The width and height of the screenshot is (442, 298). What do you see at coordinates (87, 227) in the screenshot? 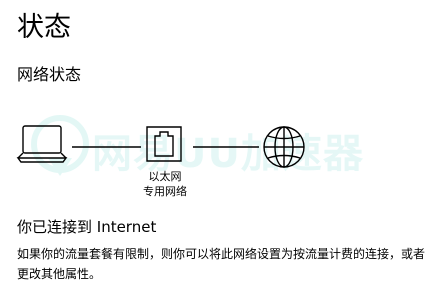
I see `connection-status-heading: 你已连接到 Internet` at bounding box center [87, 227].